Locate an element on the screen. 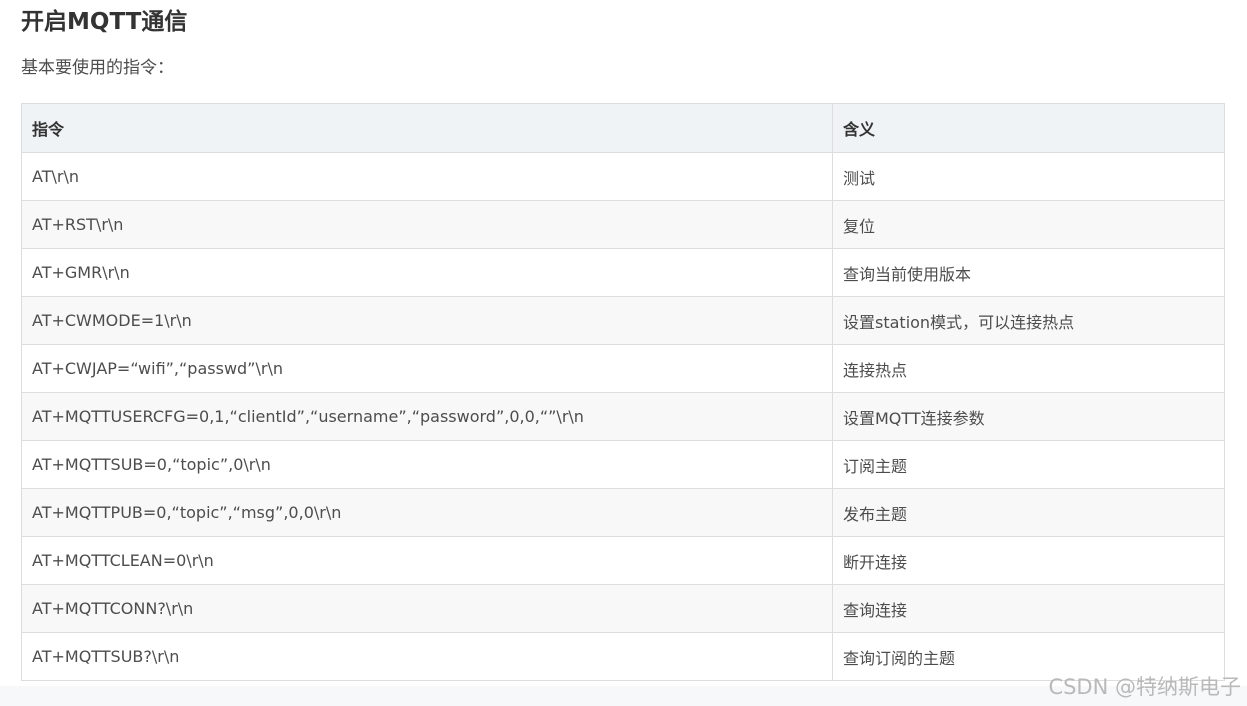 Image resolution: width=1247 pixels, height=706 pixels. table-row: AT+RST\r\n 复位 is located at coordinates (623, 224).